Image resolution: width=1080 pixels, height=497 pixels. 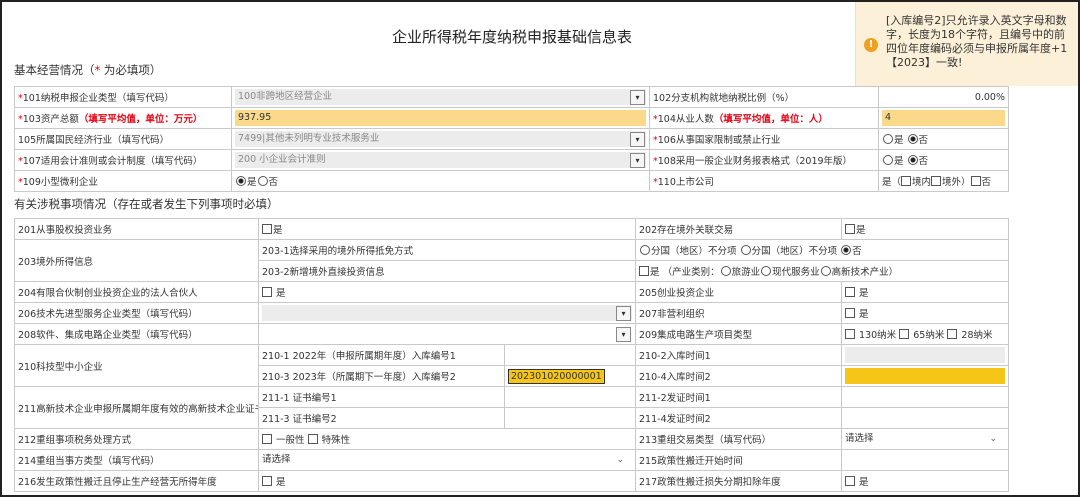 What do you see at coordinates (739, 376) in the screenshot?
I see `label-210-4: 210-4入库时间2` at bounding box center [739, 376].